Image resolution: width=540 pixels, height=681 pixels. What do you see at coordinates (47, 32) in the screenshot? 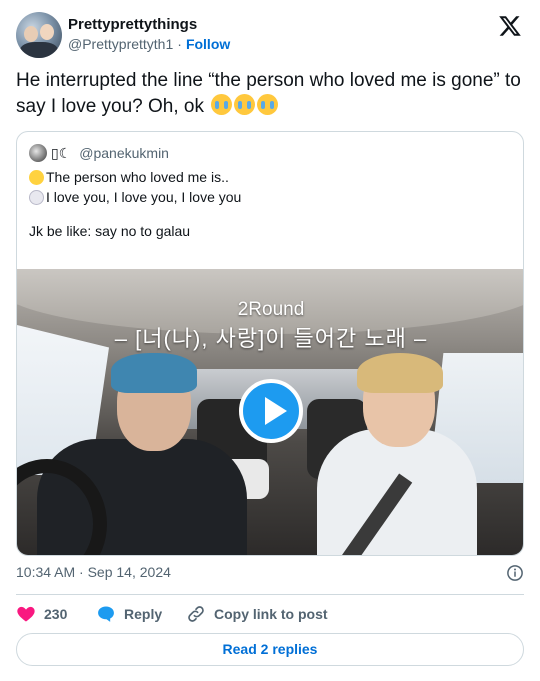
I see `avatar-face-right` at bounding box center [47, 32].